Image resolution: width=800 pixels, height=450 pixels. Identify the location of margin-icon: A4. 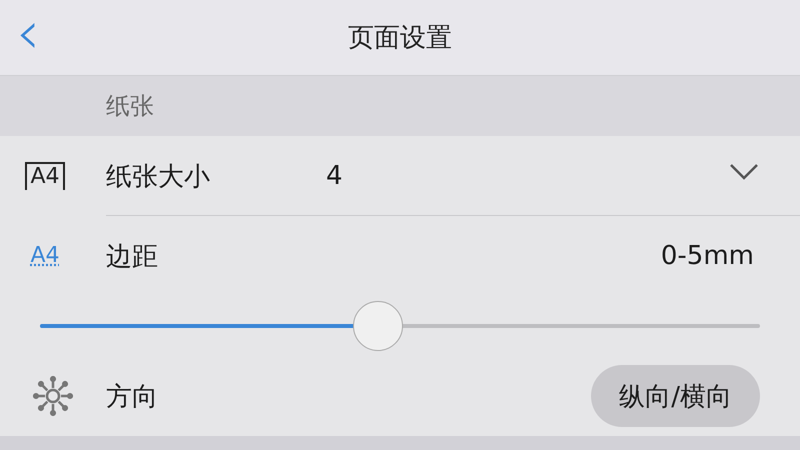
(45, 256).